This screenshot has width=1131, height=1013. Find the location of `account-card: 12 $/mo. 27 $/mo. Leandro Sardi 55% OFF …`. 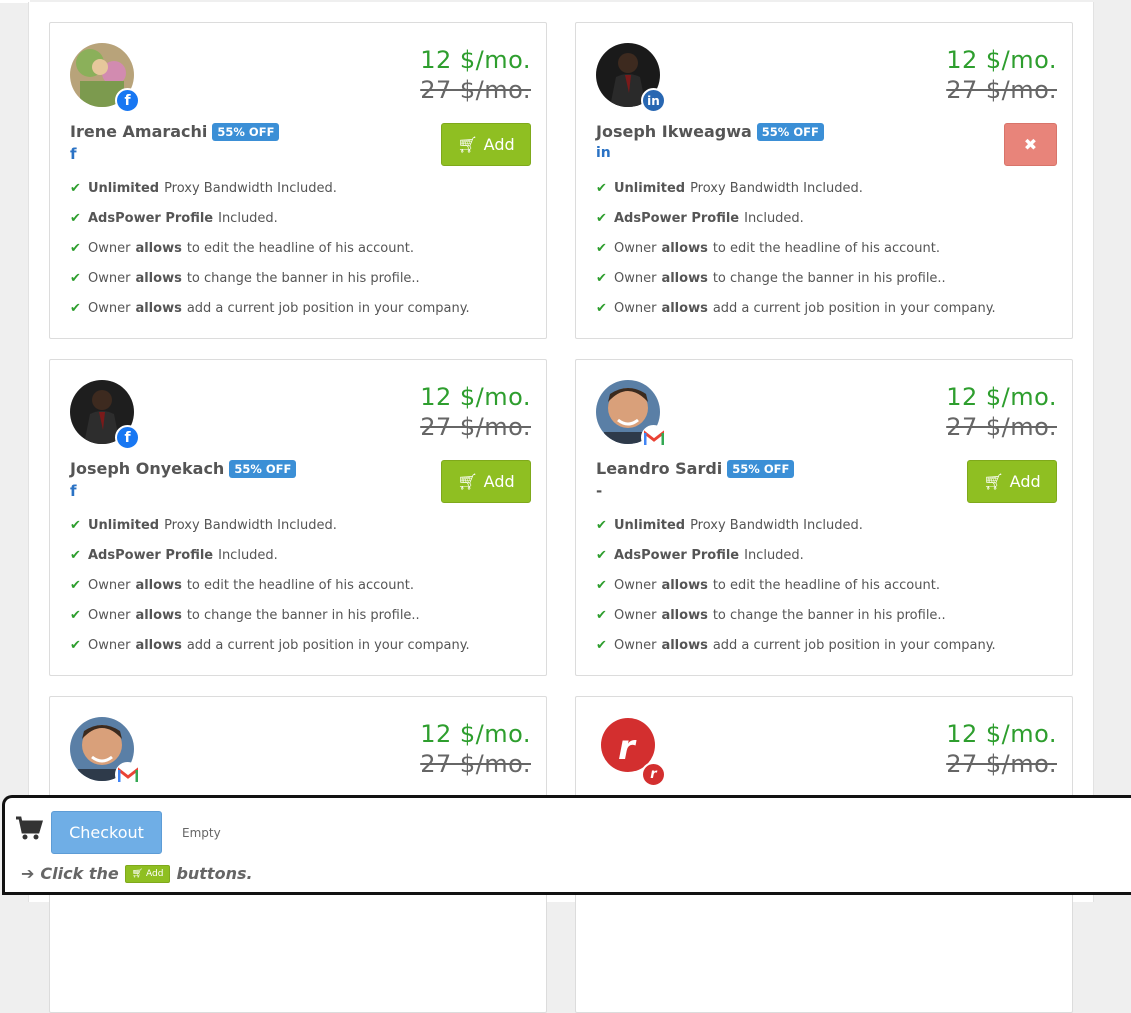

account-card: 12 $/mo. 27 $/mo. Leandro Sardi 55% OFF … is located at coordinates (824, 517).